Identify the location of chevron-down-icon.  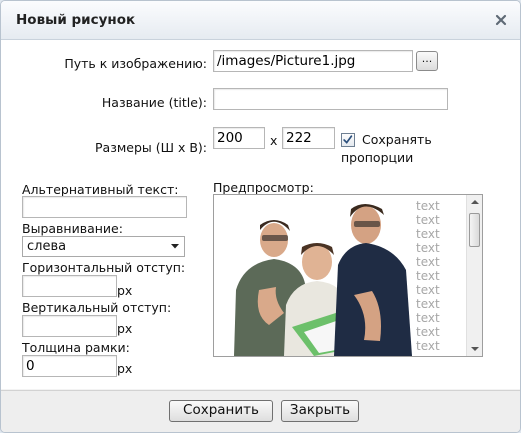
(175, 246).